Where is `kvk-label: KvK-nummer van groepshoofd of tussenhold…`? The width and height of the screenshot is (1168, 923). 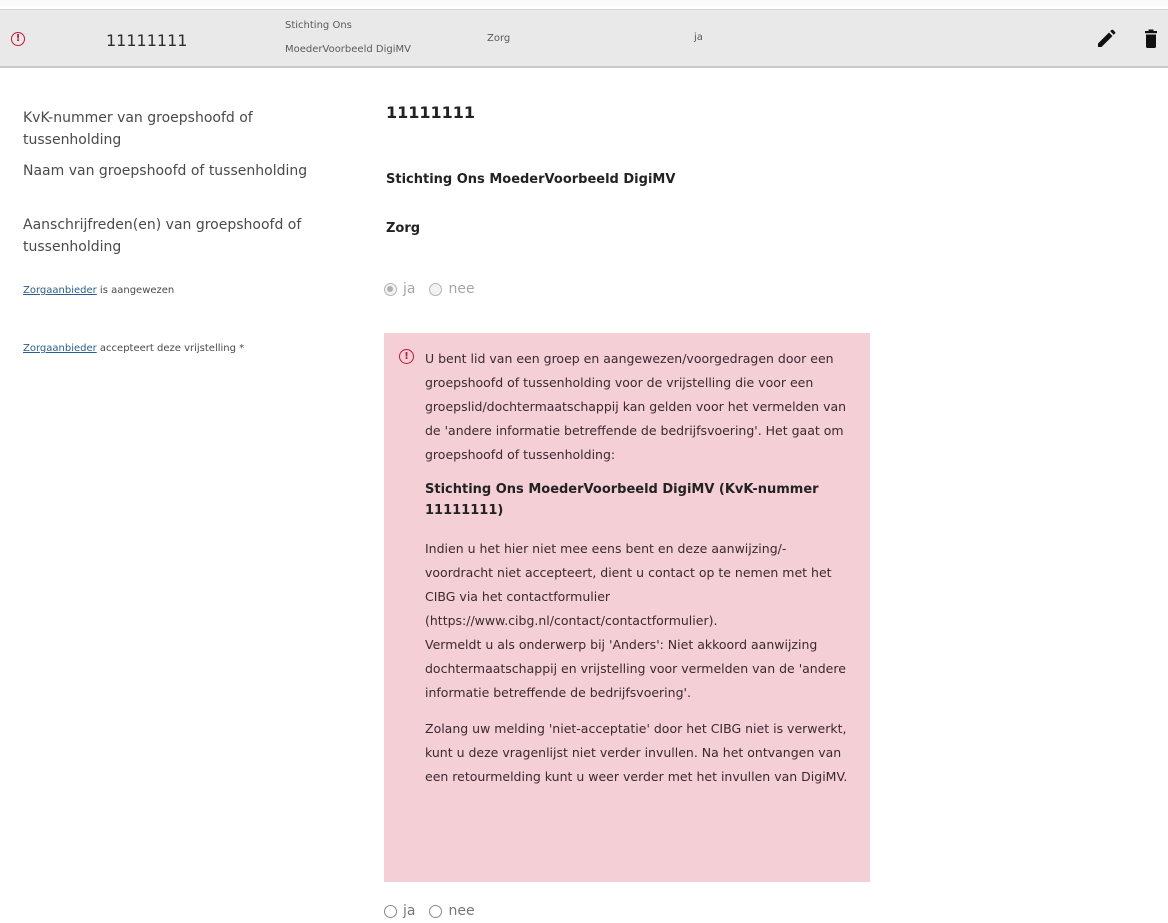 kvk-label: KvK-nummer van groepshoofd of tussenhold… is located at coordinates (138, 129).